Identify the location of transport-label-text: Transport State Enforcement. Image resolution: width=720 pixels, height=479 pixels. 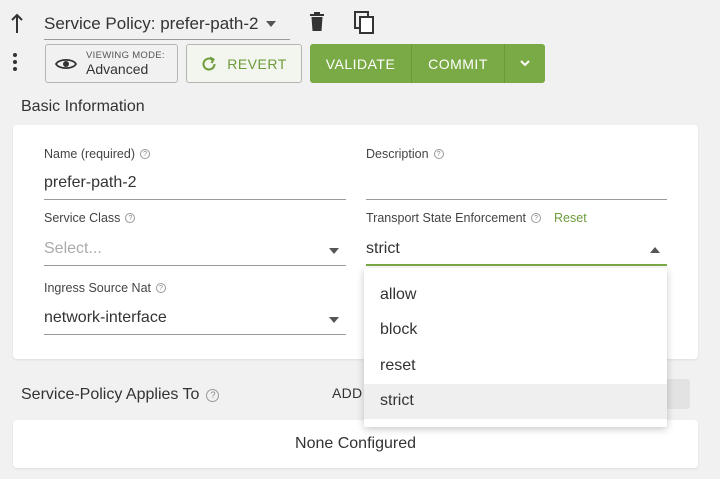
(446, 218).